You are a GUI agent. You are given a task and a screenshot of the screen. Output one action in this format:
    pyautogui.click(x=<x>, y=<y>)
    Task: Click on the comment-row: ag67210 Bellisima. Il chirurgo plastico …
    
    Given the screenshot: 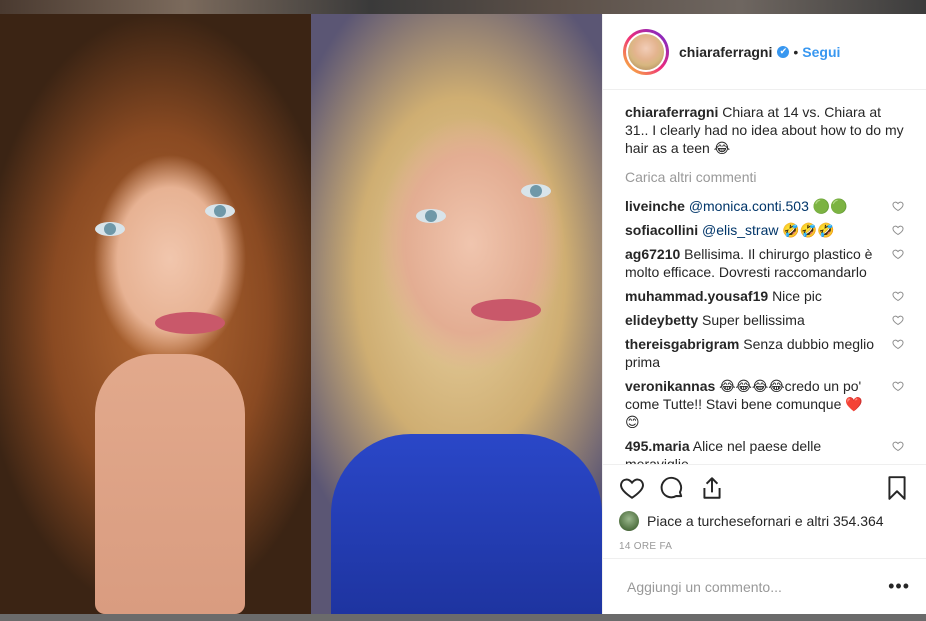 What is the action you would take?
    pyautogui.click(x=765, y=263)
    